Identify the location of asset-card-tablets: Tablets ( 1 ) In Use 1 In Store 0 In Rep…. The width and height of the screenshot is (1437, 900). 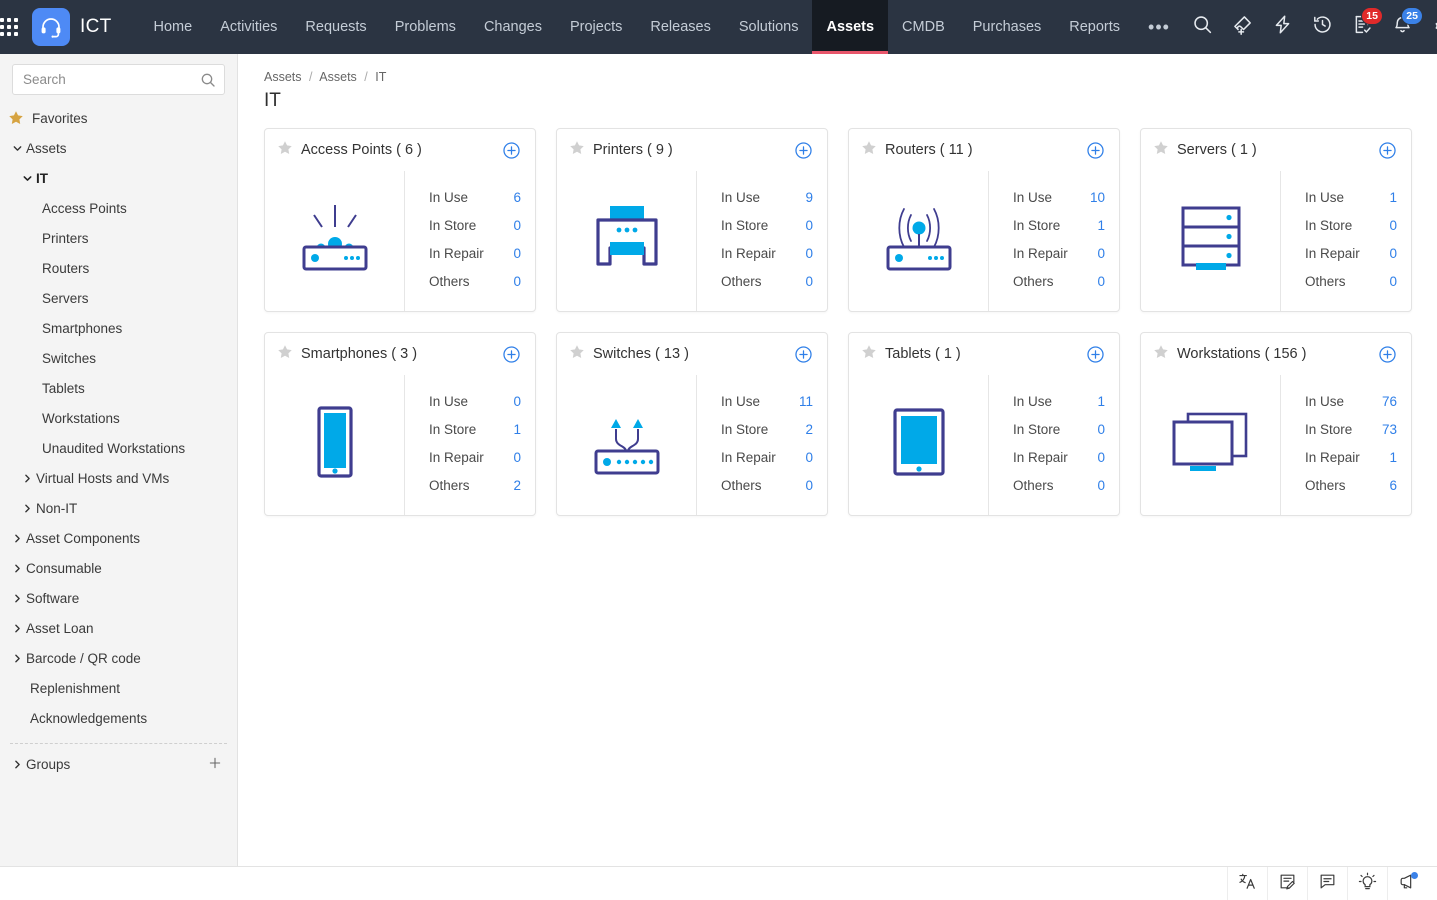
(984, 424).